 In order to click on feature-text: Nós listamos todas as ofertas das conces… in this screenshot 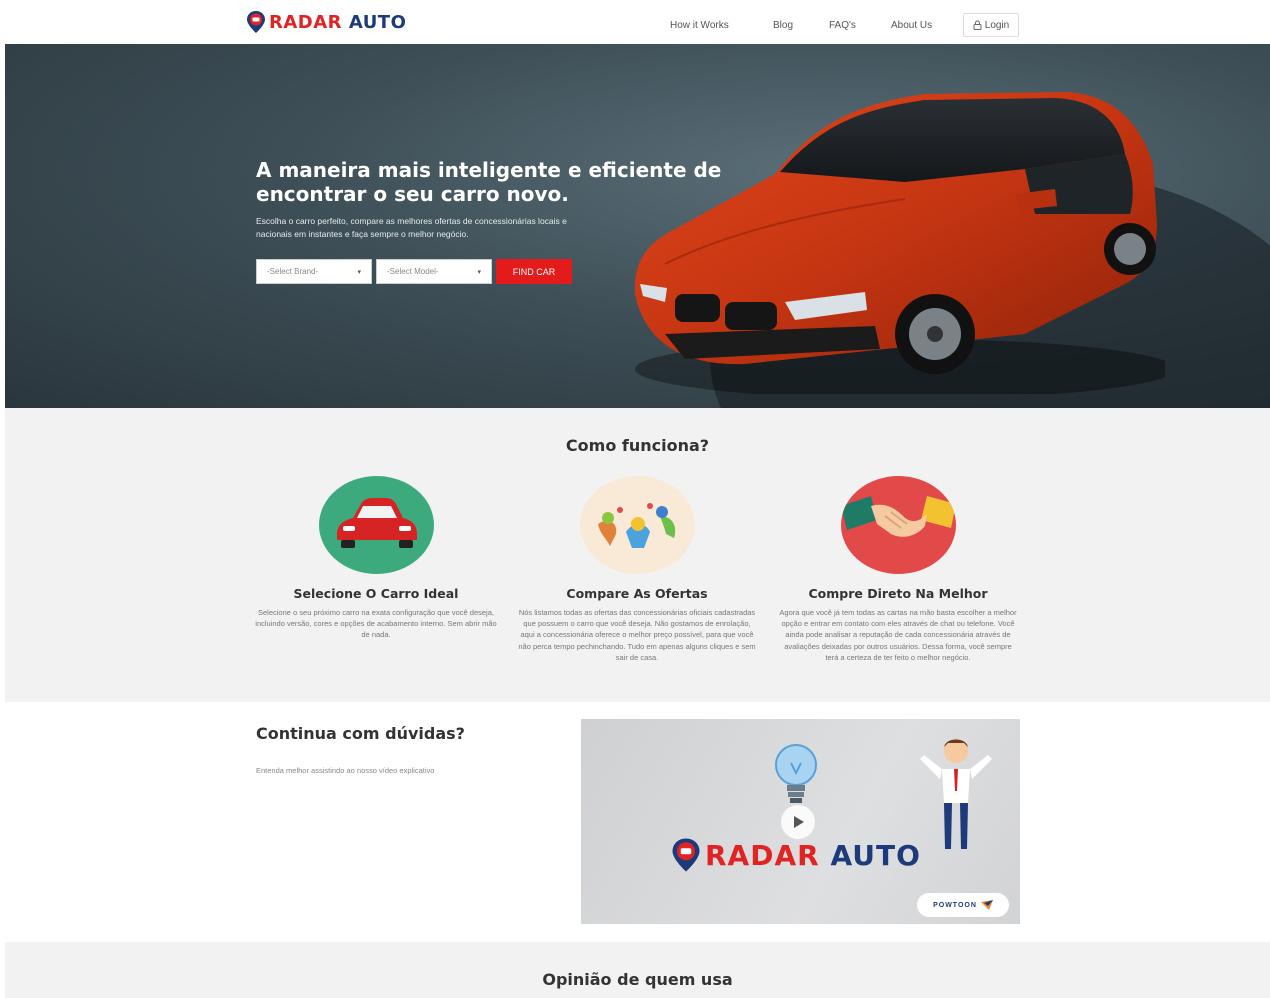, I will do `click(637, 635)`.